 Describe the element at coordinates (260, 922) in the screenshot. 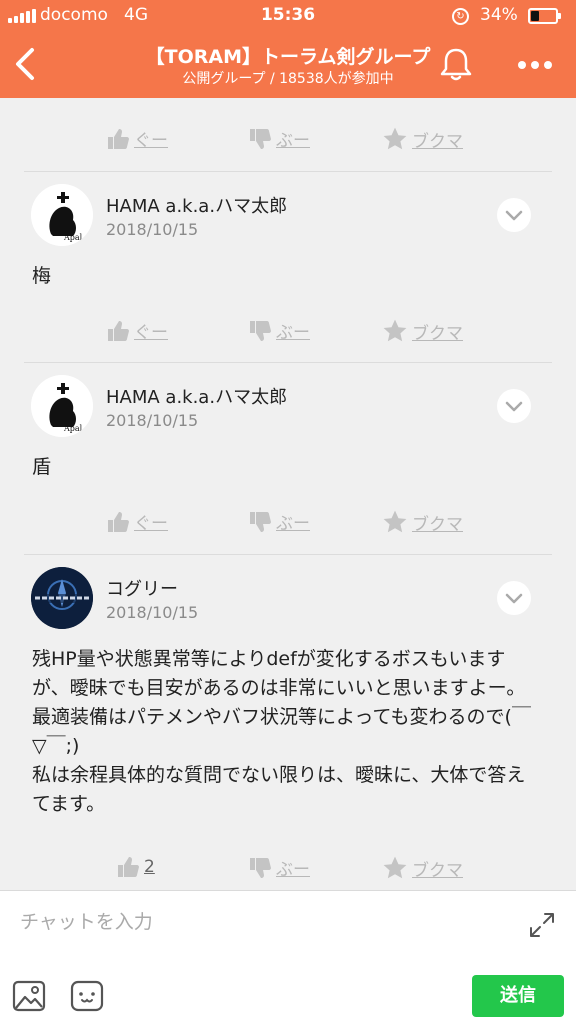

I see `chat-input` at that location.